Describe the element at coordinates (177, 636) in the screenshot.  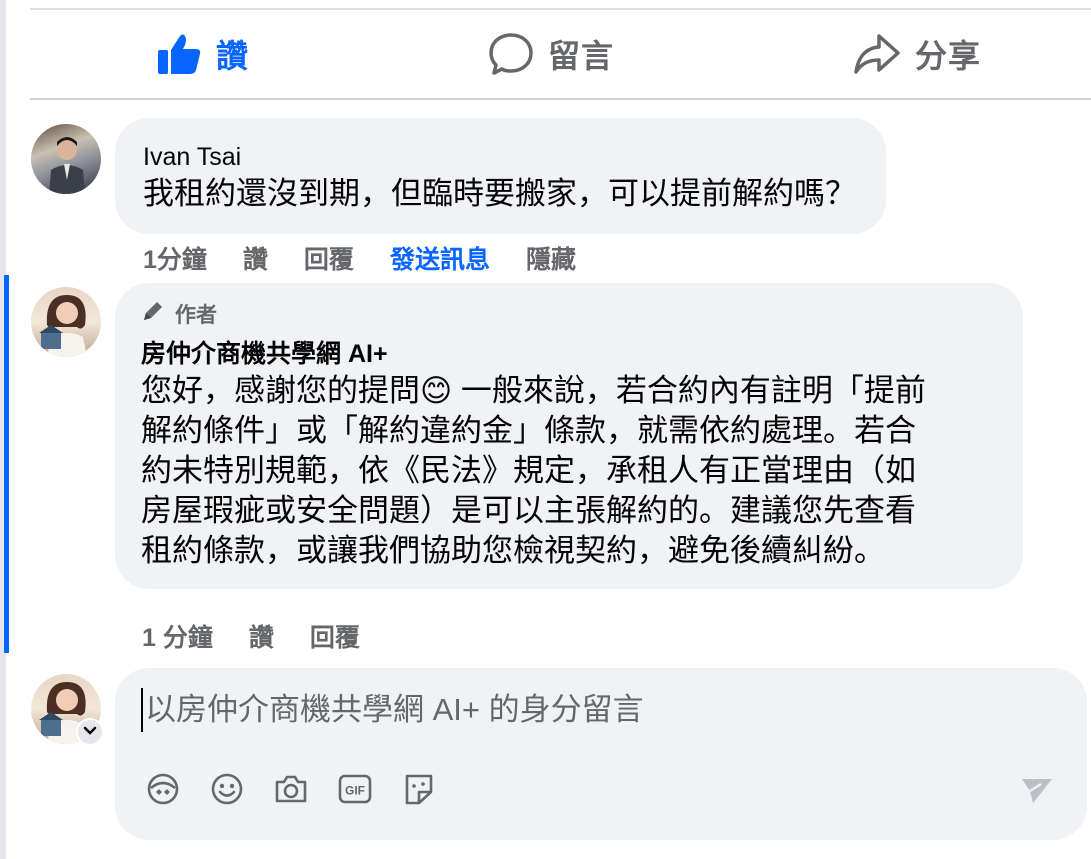
I see `timestamp: 1 分鐘` at that location.